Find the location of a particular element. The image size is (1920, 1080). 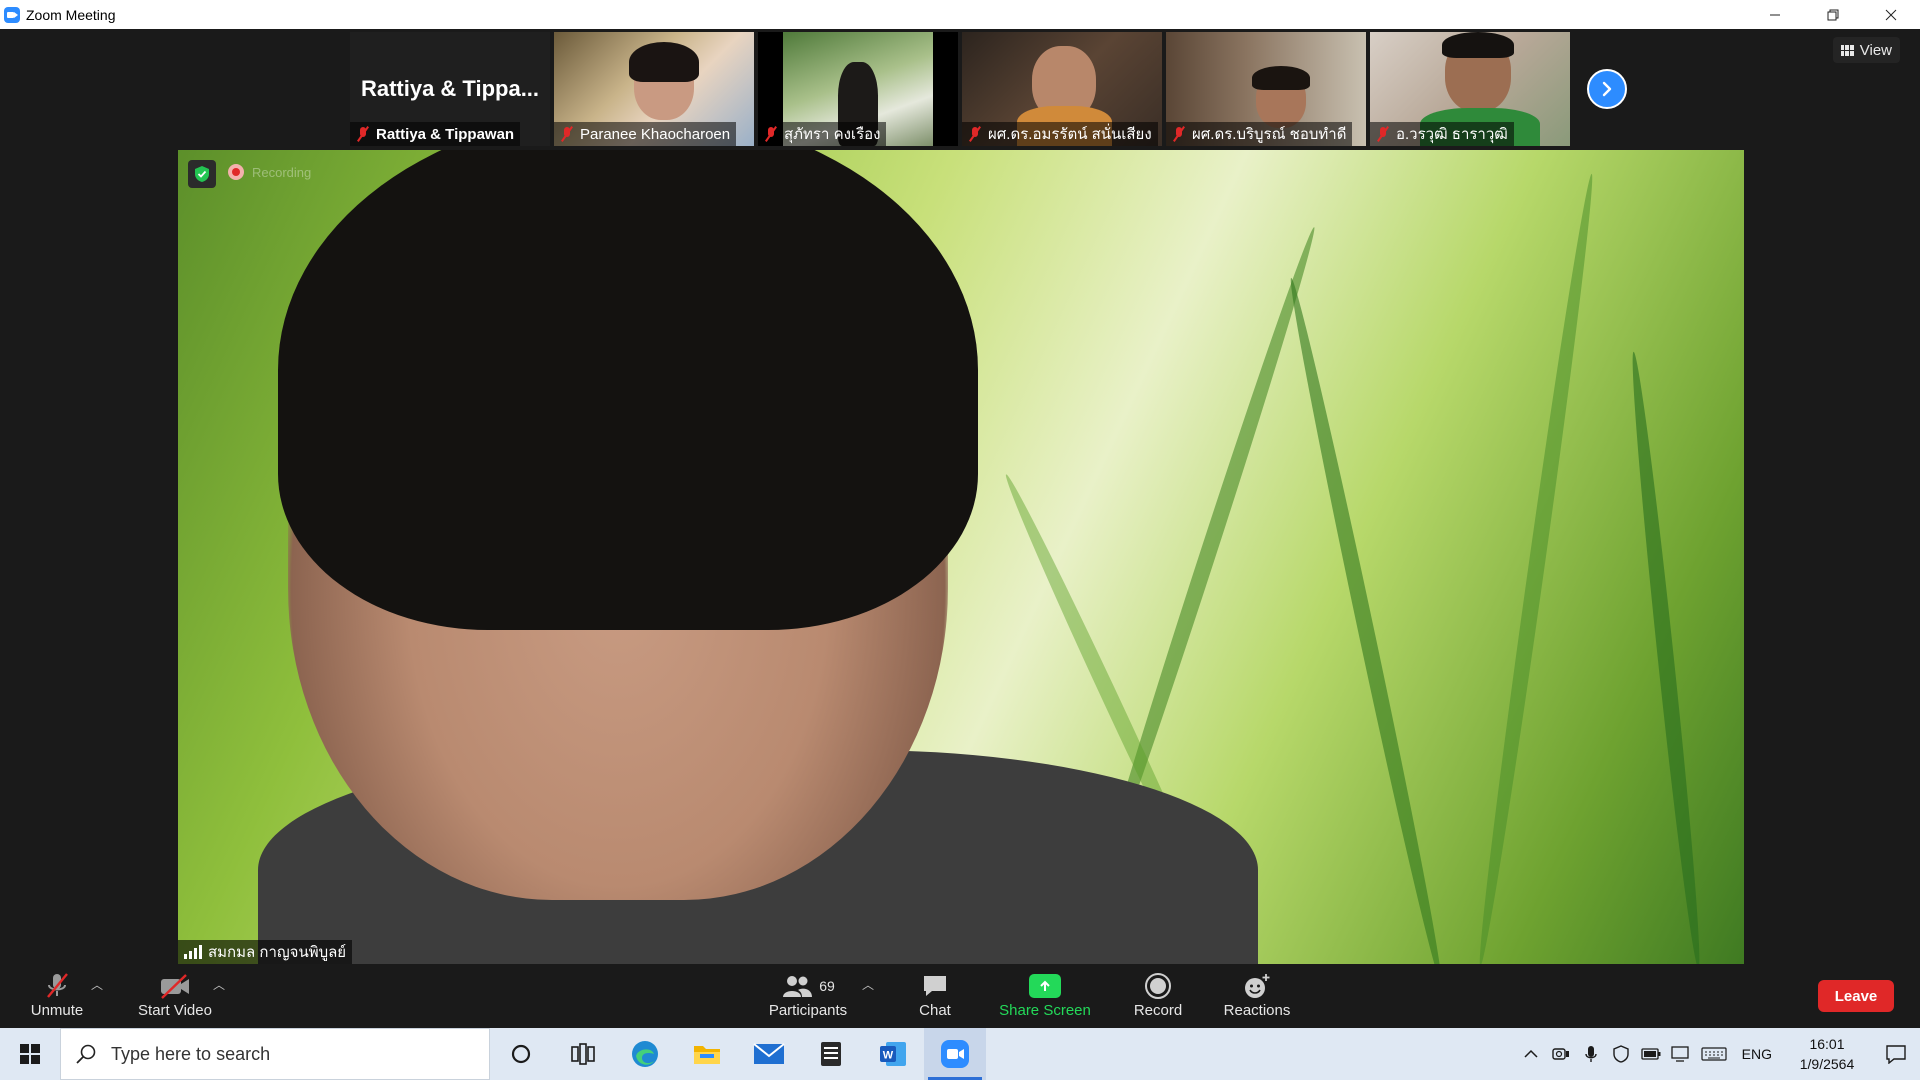

record-icon is located at coordinates (1158, 986).